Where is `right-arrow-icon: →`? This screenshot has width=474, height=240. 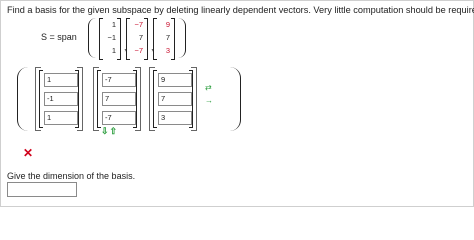
right-arrow-icon: → is located at coordinates (211, 100).